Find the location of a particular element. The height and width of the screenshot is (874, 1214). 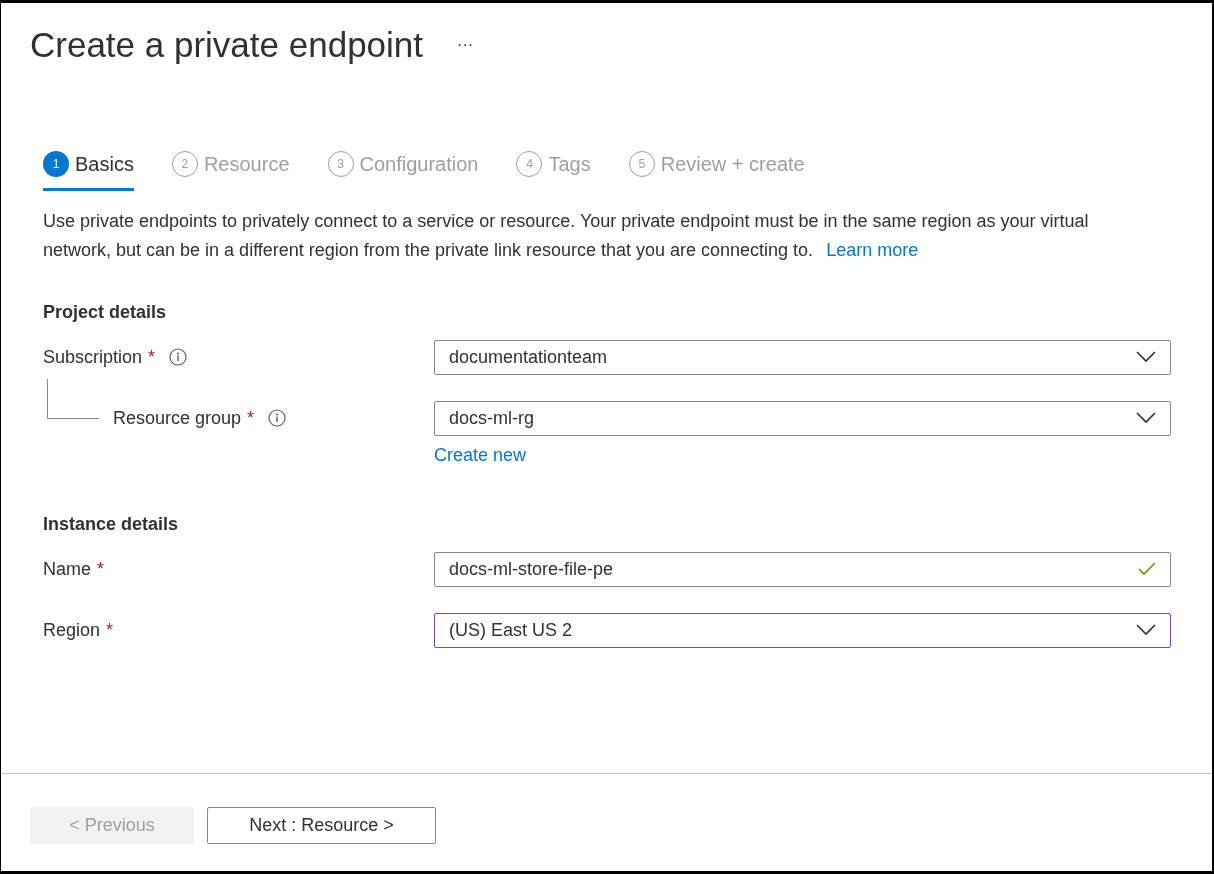

description-text: Use private endpoints to privately connect to a service or resource. Your private endpoint must be in the same region as your virtual network, but can be in a different region from the private link resource that you are connecting to. Learn more is located at coordinates (566, 235).